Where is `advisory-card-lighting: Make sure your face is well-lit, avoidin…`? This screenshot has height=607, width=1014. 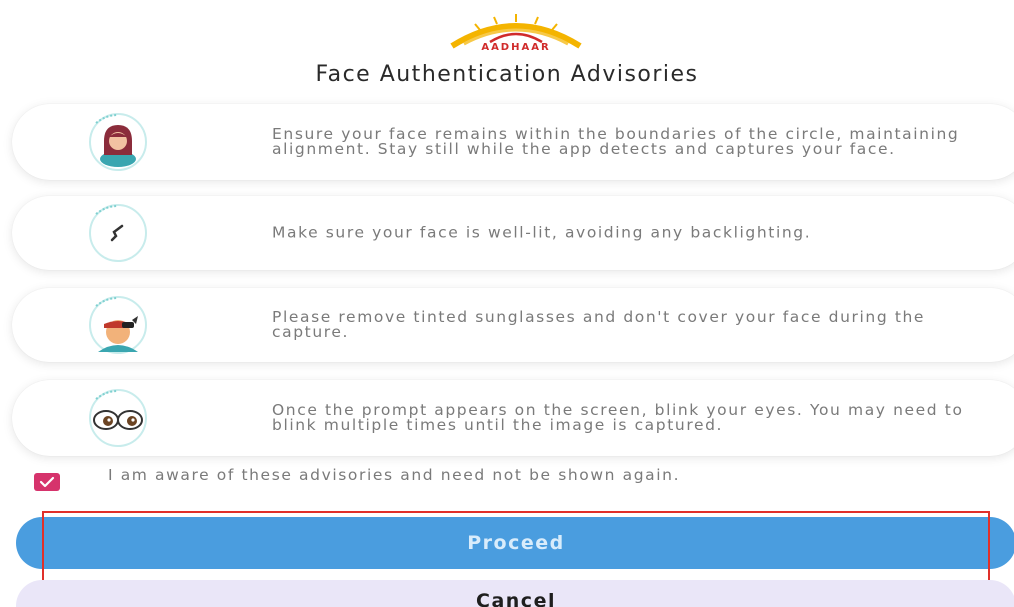
advisory-card-lighting: Make sure your face is well-lit, avoidin… is located at coordinates (513, 233).